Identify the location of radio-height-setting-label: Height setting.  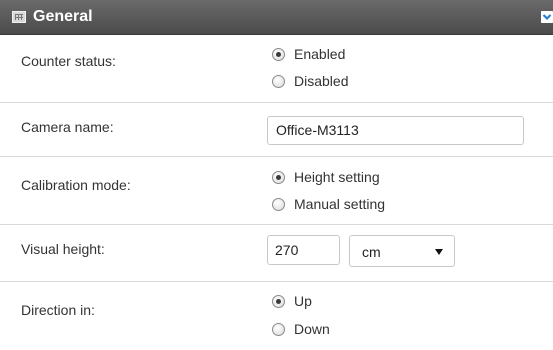
(337, 177).